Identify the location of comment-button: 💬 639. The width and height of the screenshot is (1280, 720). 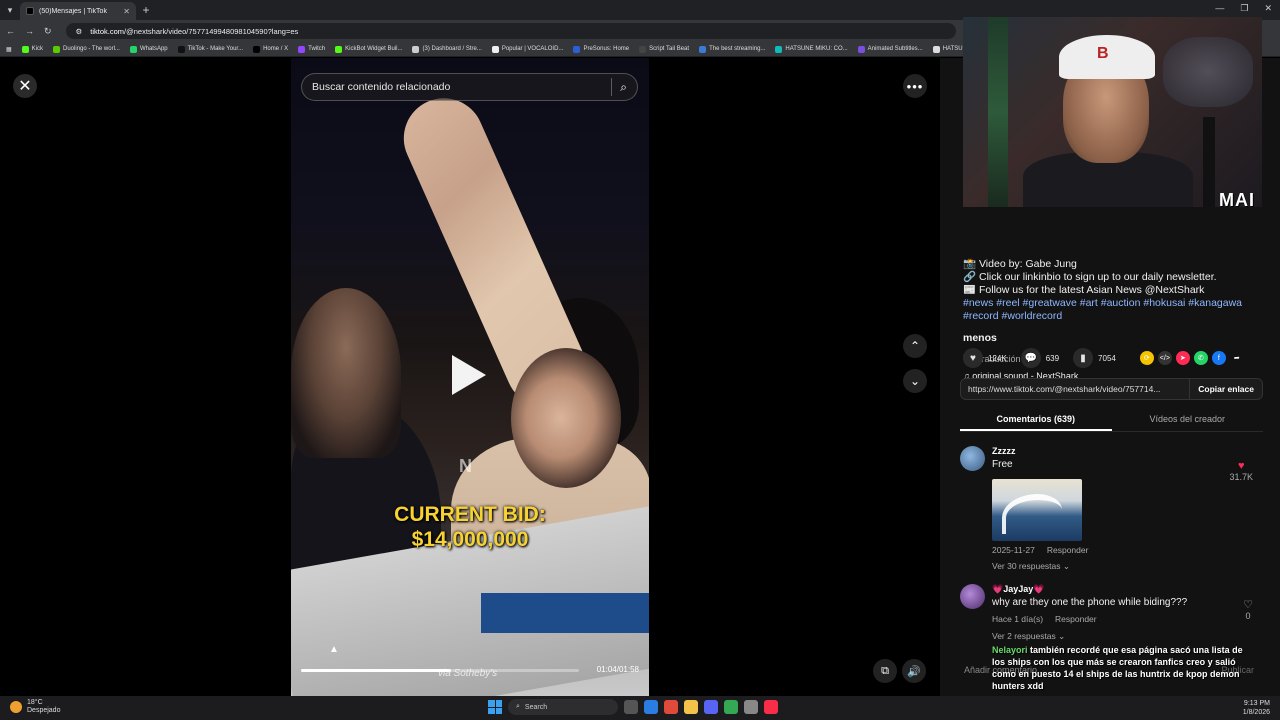
(1039, 358).